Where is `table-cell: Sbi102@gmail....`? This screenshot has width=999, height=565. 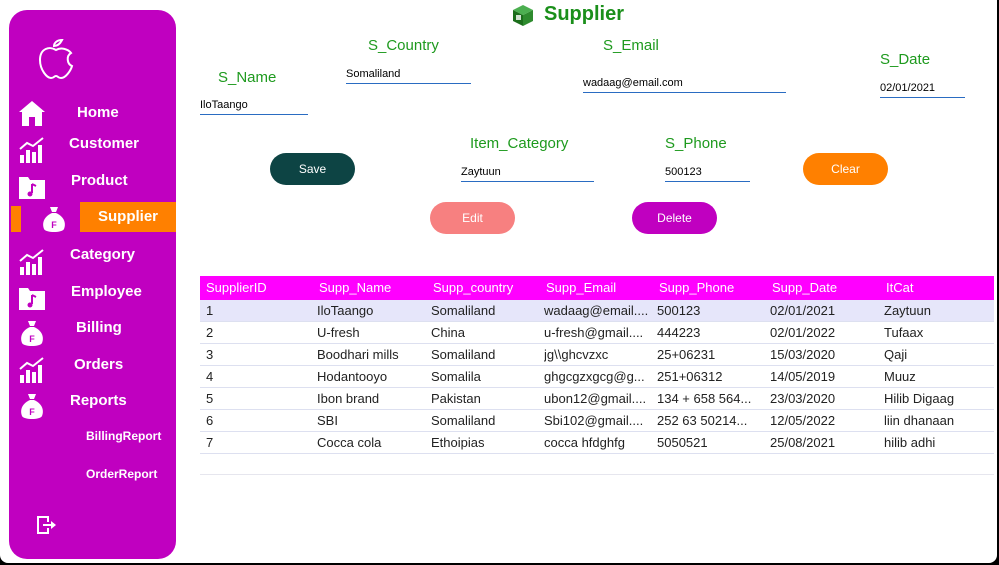
table-cell: Sbi102@gmail.... is located at coordinates (598, 420).